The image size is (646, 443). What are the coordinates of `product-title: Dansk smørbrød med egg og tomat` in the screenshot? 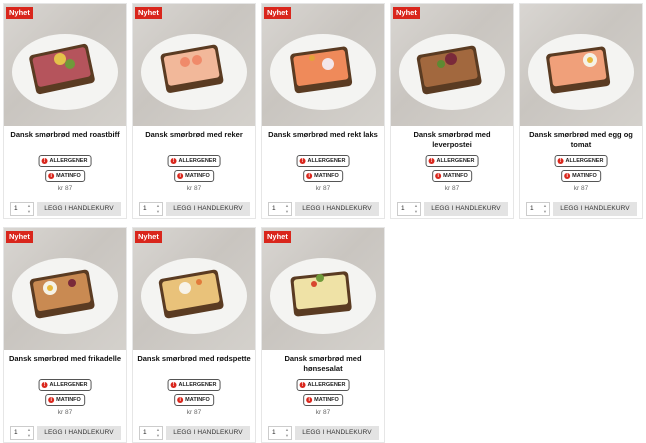 It's located at (581, 139).